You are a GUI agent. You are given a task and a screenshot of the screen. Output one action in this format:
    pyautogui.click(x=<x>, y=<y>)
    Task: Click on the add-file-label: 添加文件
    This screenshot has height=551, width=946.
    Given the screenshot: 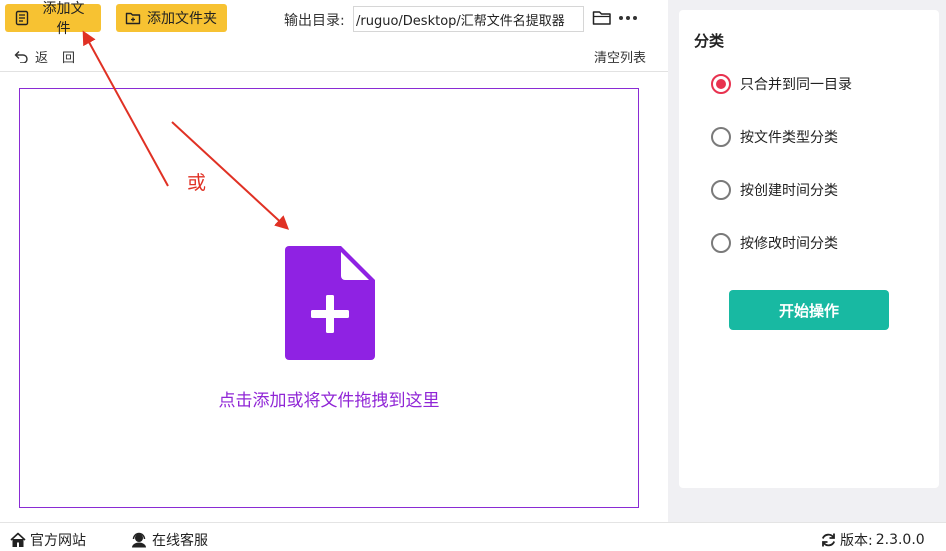 What is the action you would take?
    pyautogui.click(x=63, y=19)
    